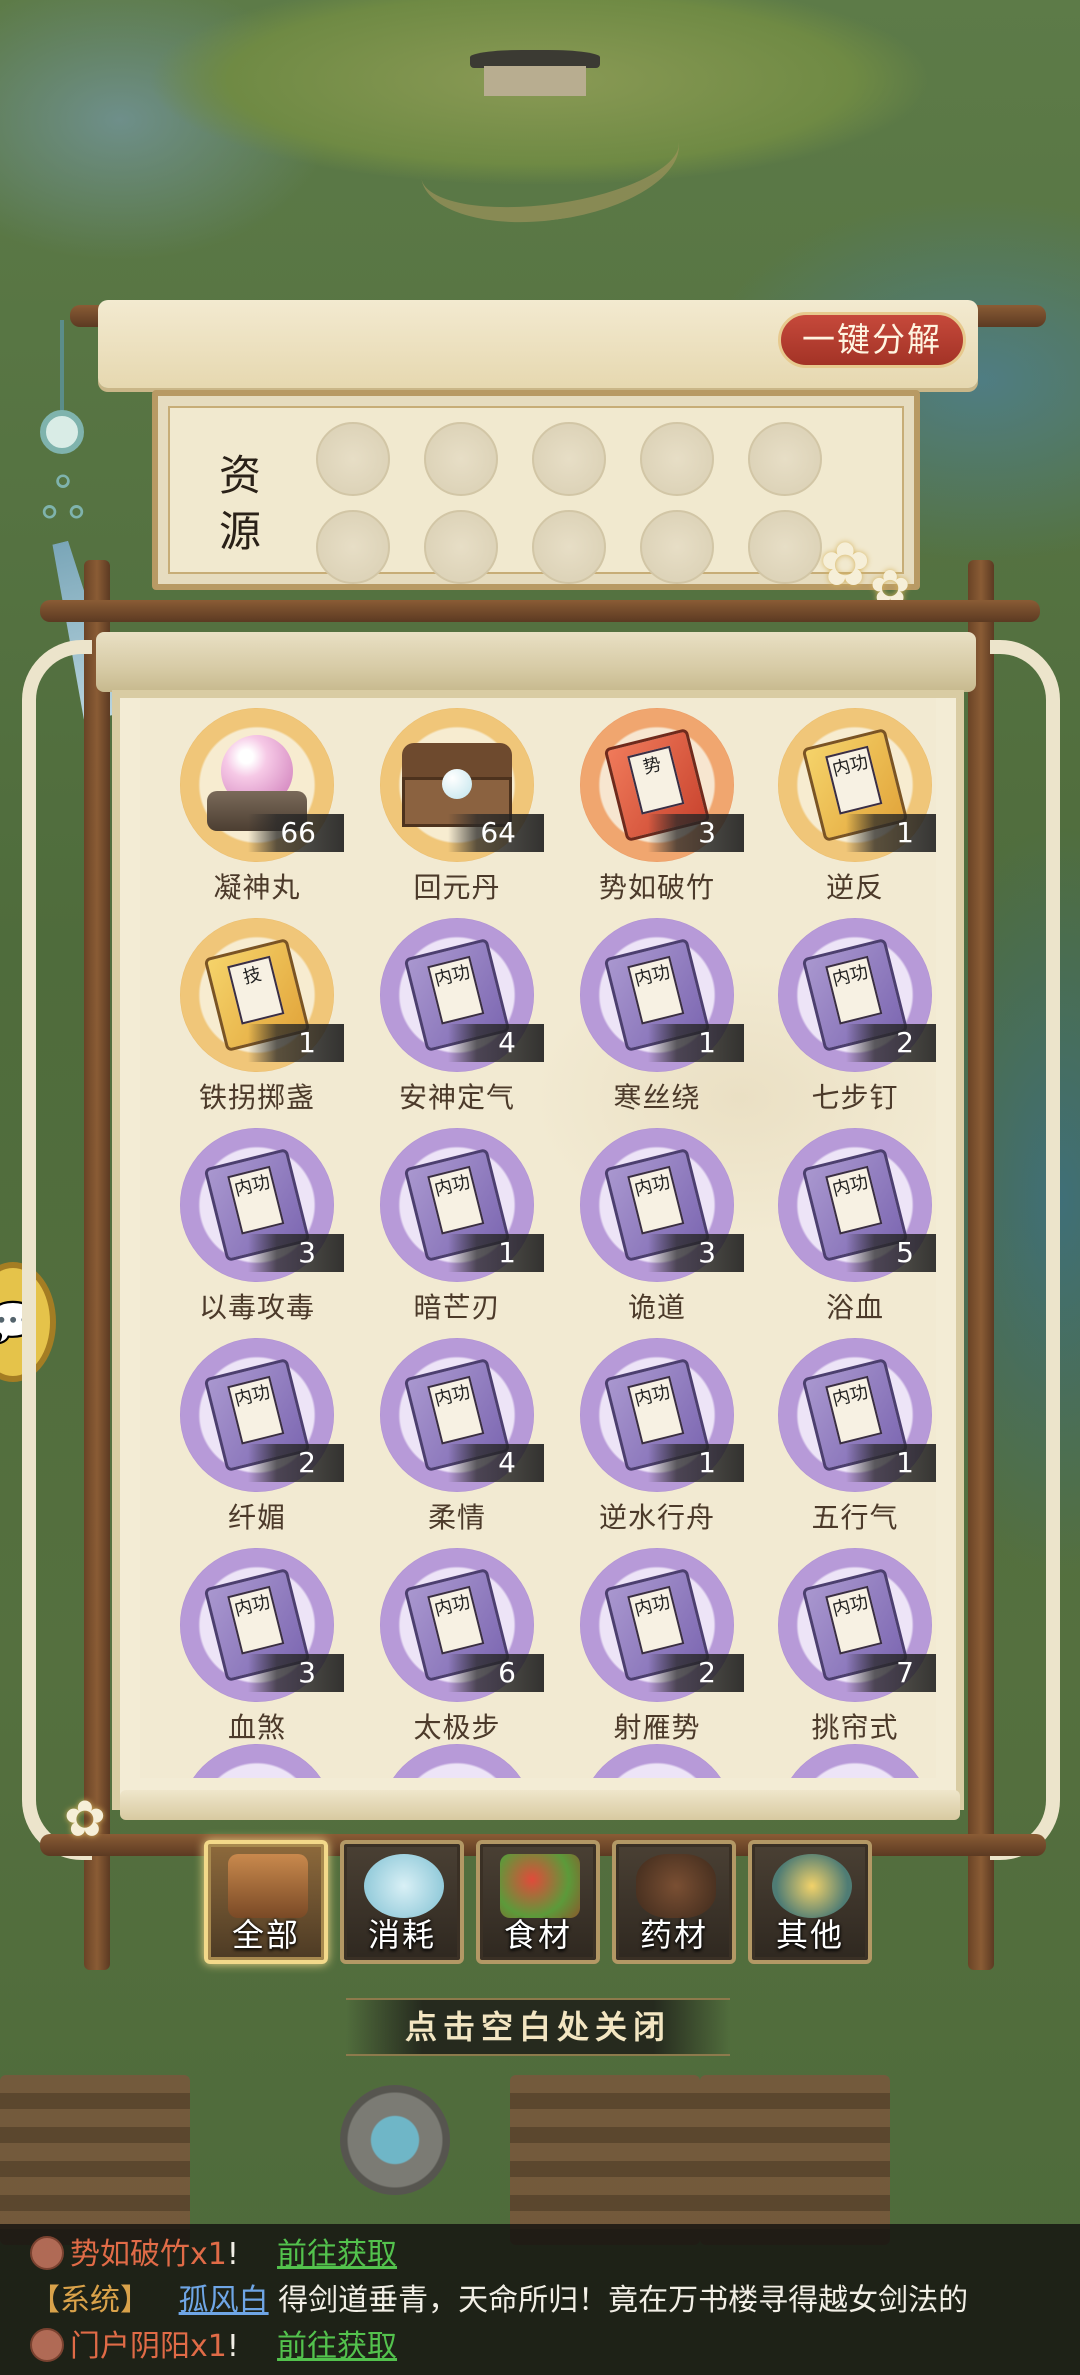  I want to click on scroll-bottom-roll, so click(540, 1805).